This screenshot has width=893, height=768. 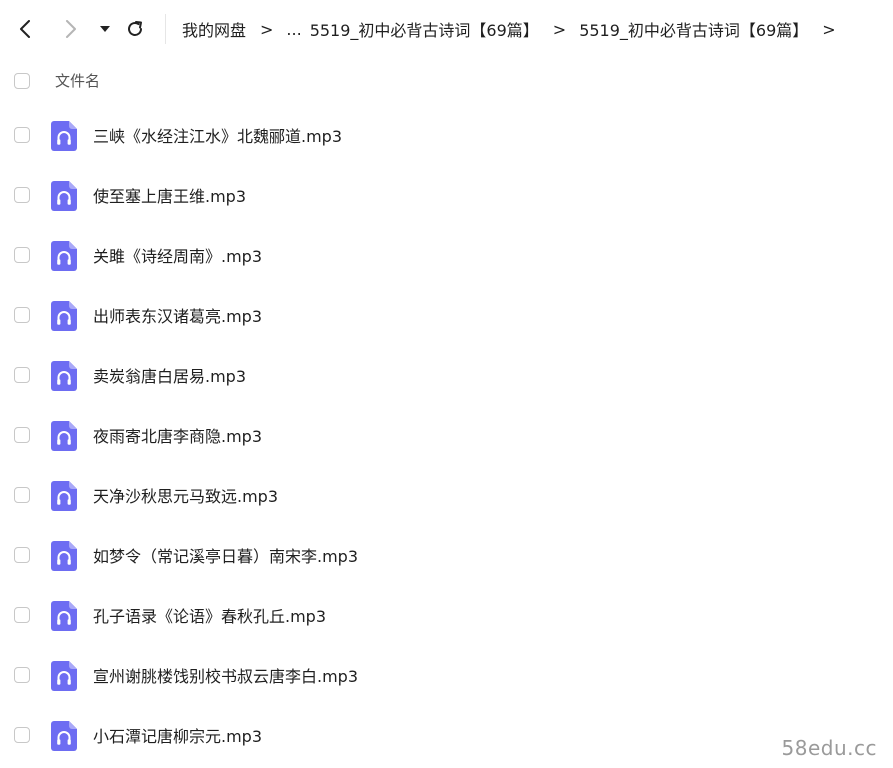 I want to click on select-all-checkbox, so click(x=22, y=81).